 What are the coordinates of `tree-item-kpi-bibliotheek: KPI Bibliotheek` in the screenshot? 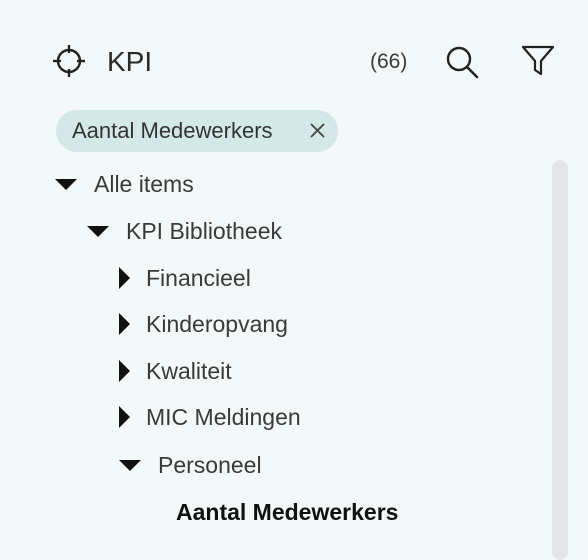 It's located at (184, 231).